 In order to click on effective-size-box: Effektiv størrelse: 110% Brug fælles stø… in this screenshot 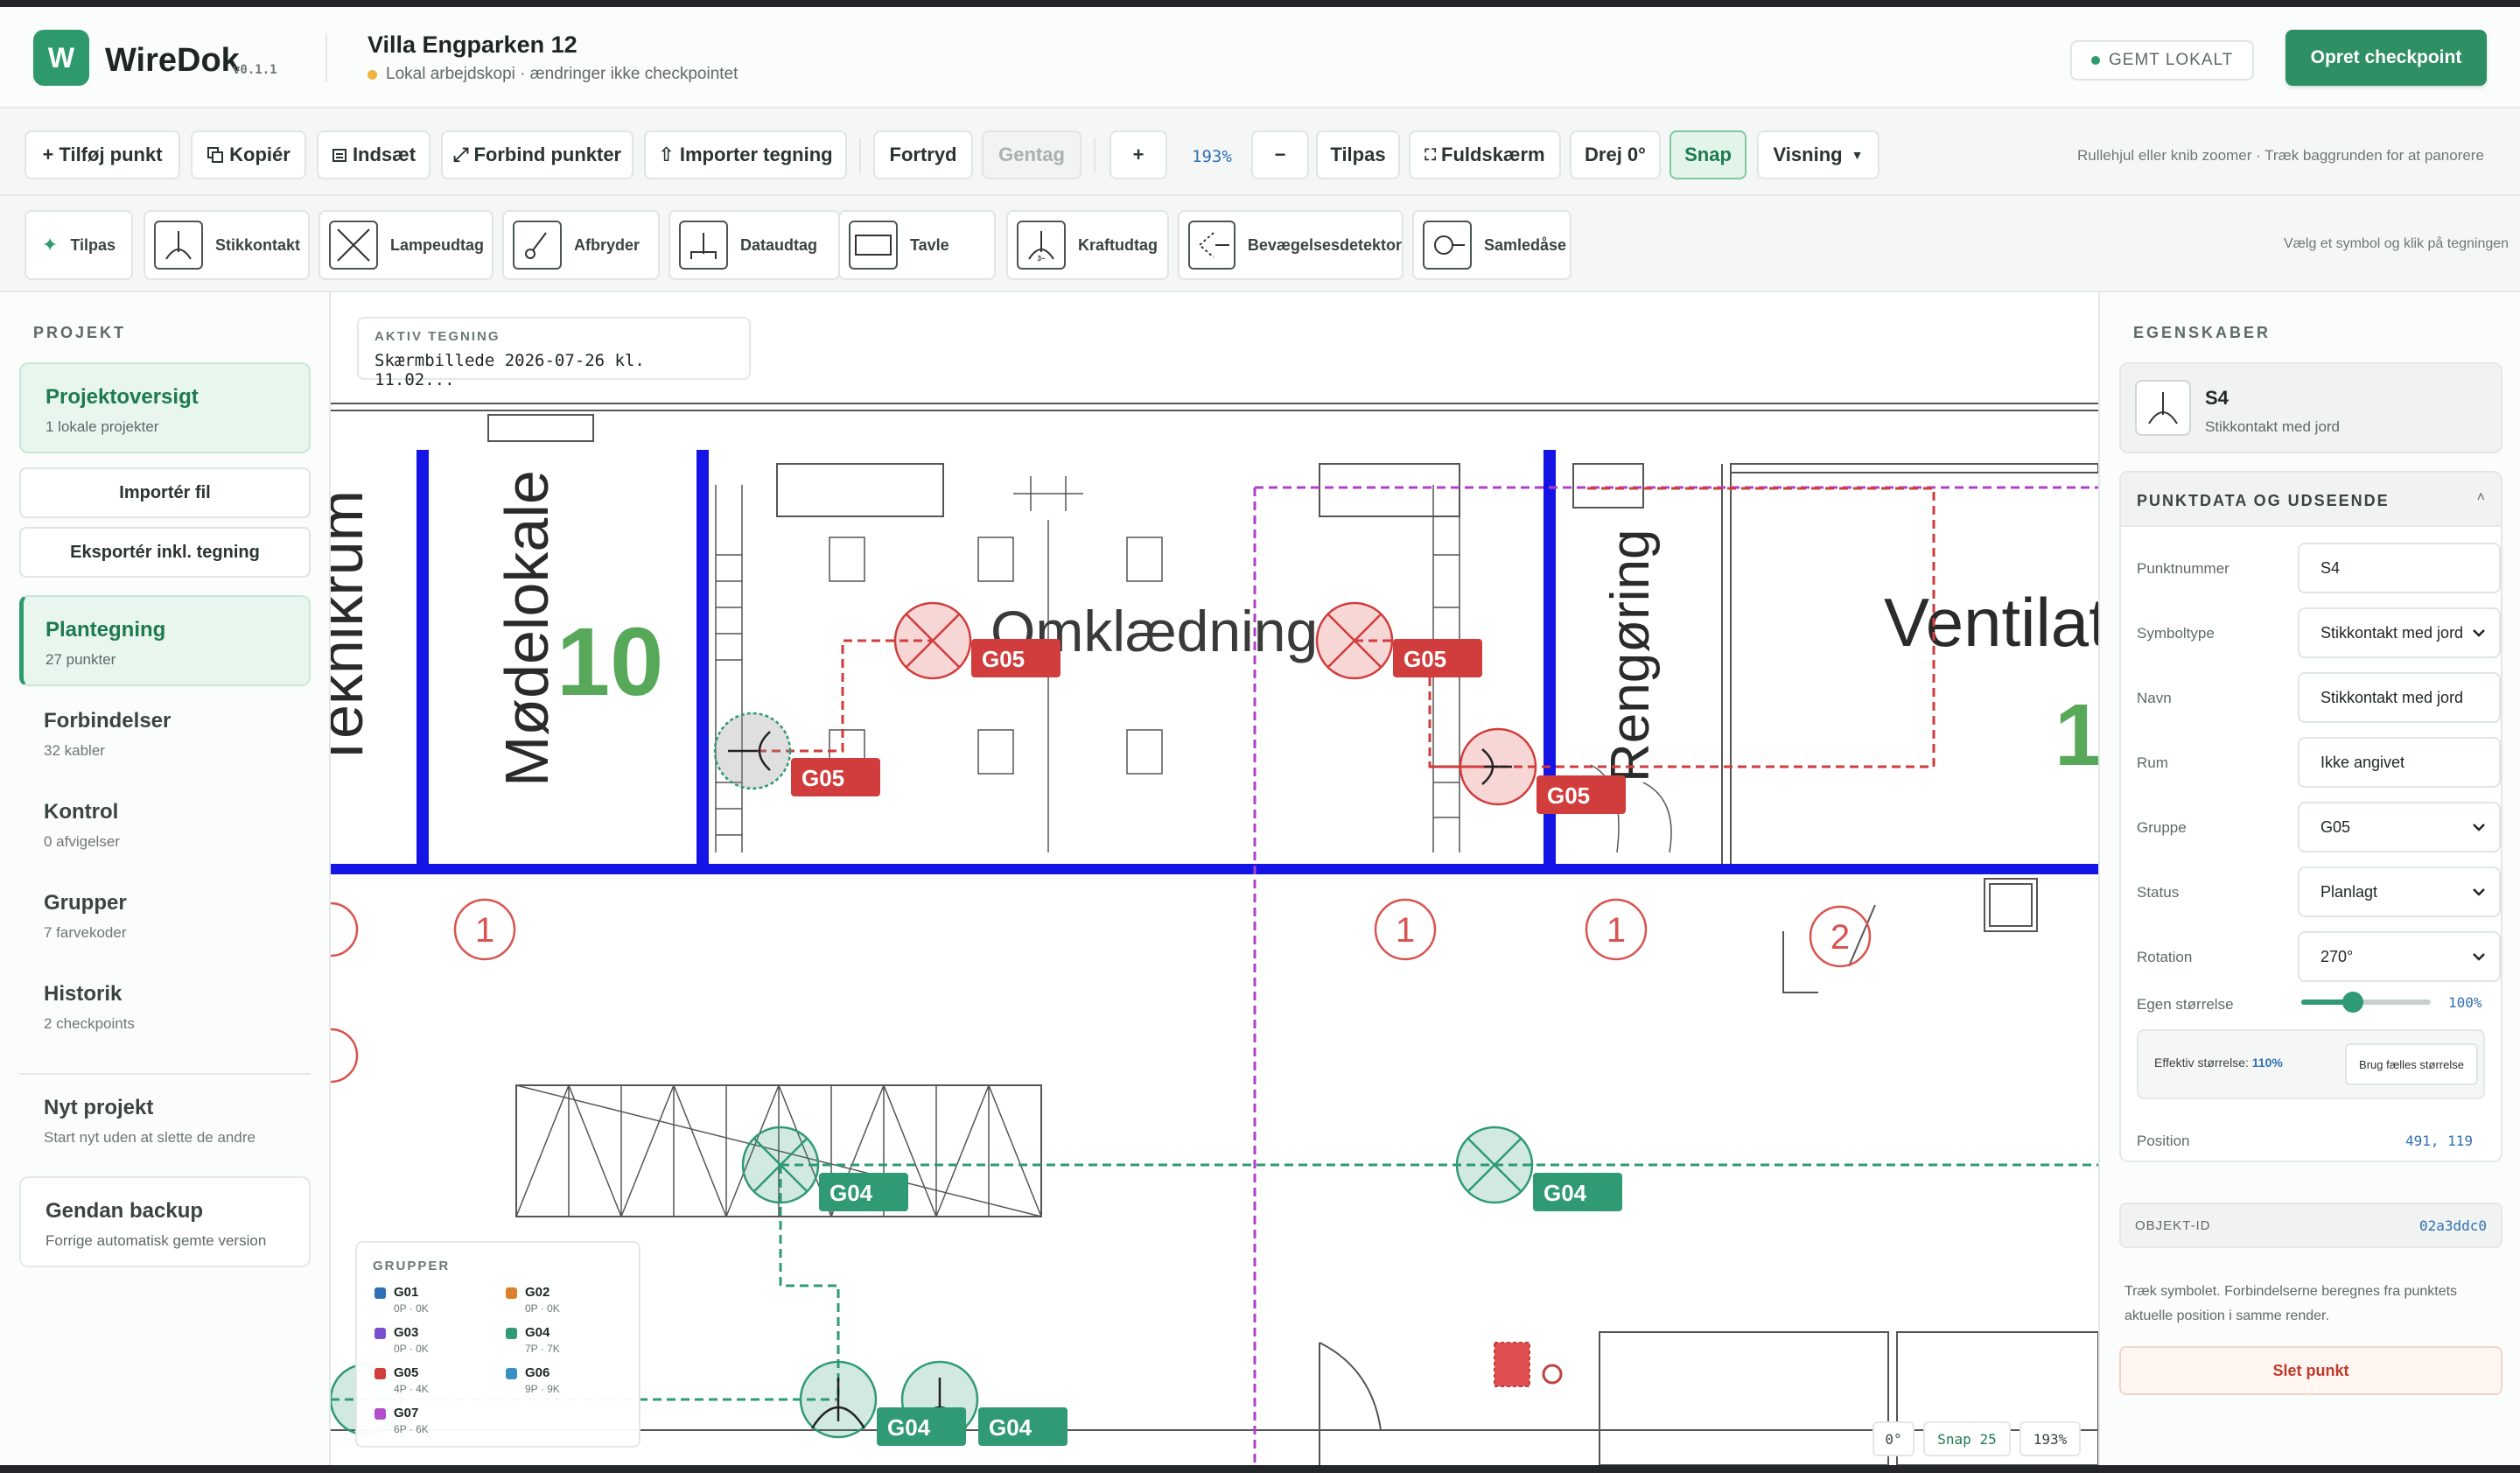, I will do `click(2311, 1064)`.